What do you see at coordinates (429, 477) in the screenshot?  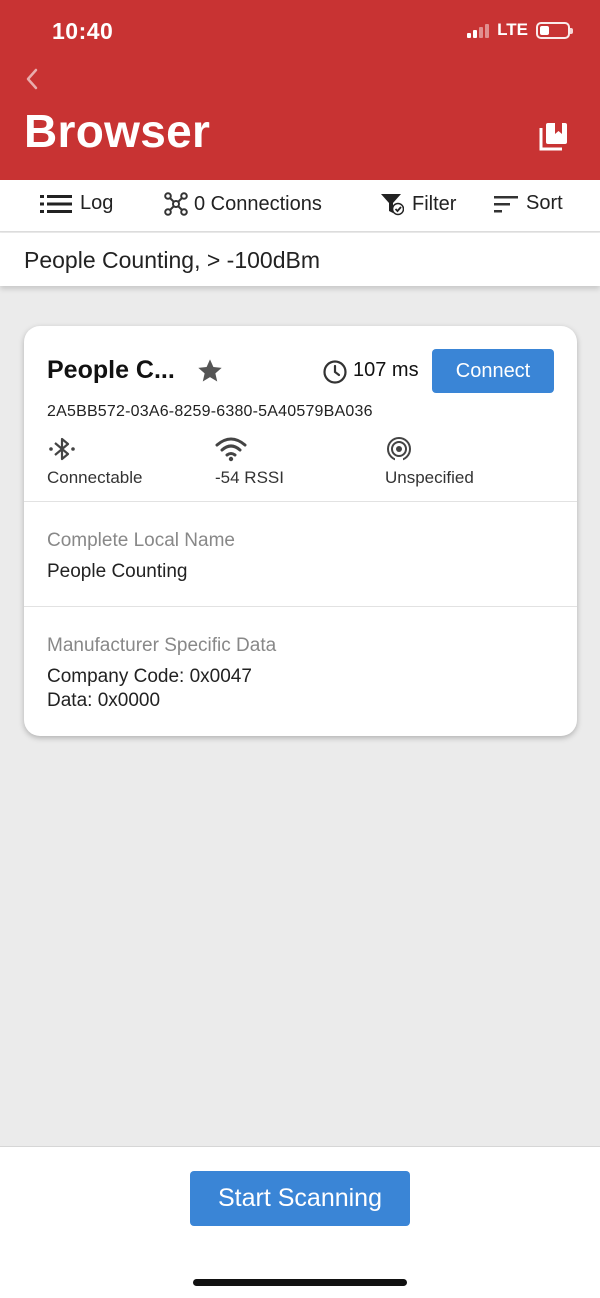 I see `property-label: Unspecified` at bounding box center [429, 477].